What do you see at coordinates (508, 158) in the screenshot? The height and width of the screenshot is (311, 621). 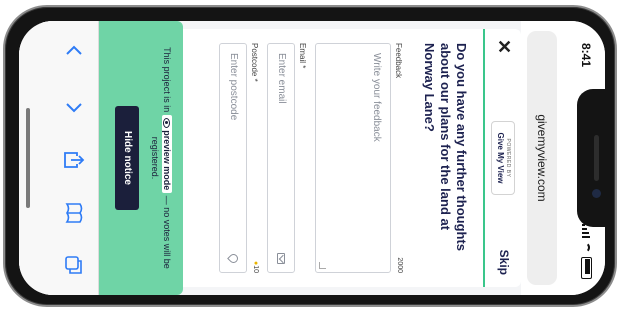 I see `powered-by-text: POWERED BY` at bounding box center [508, 158].